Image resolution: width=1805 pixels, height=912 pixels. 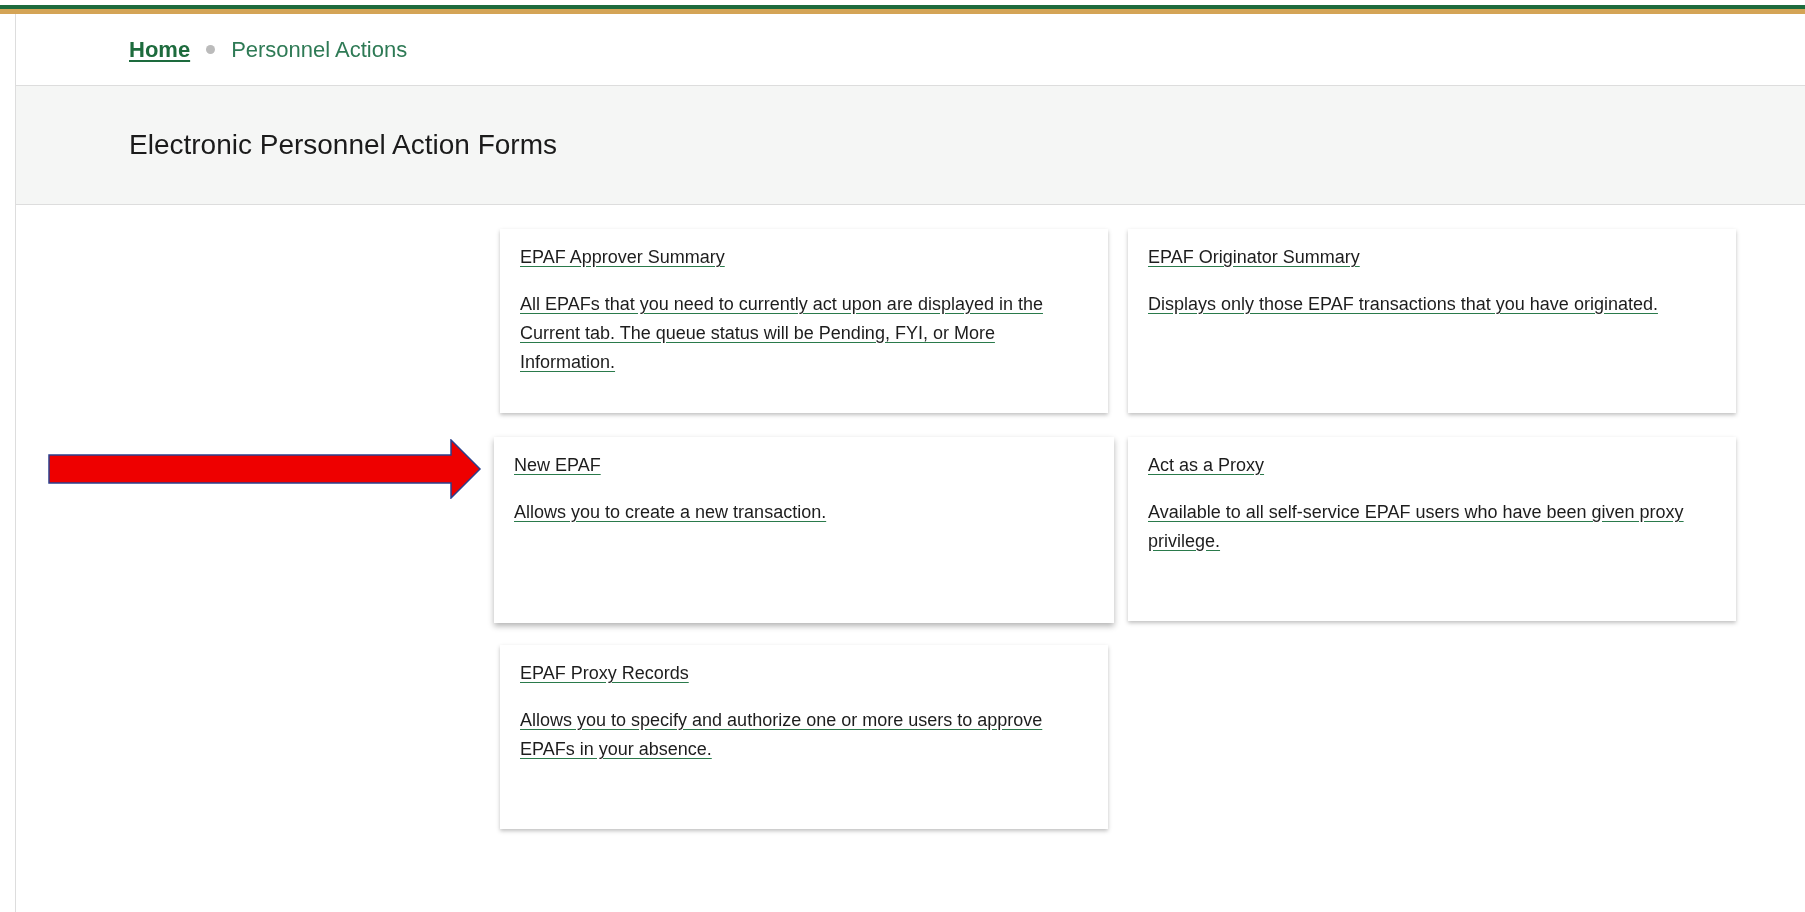 I want to click on card-title-link: Act as a Proxy, so click(x=1206, y=465).